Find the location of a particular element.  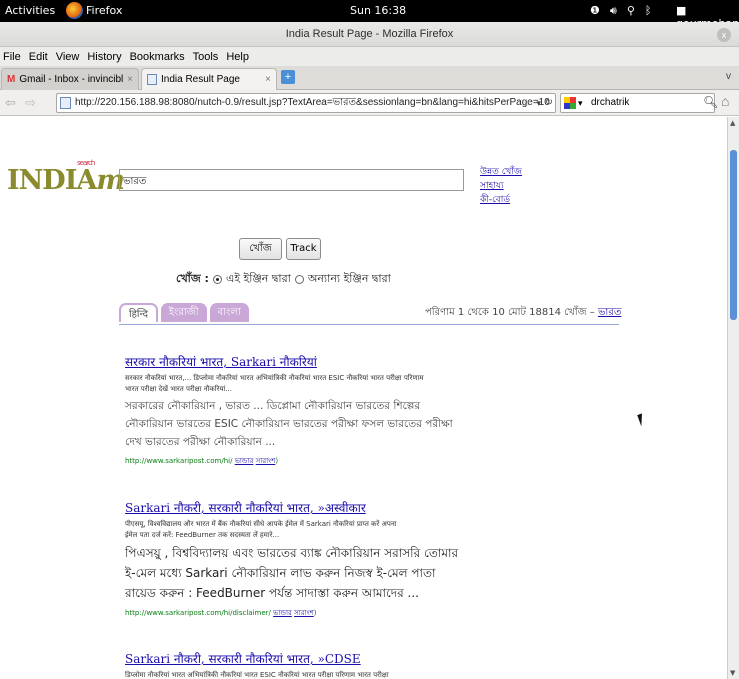

search-button: খোঁজ is located at coordinates (260, 249).